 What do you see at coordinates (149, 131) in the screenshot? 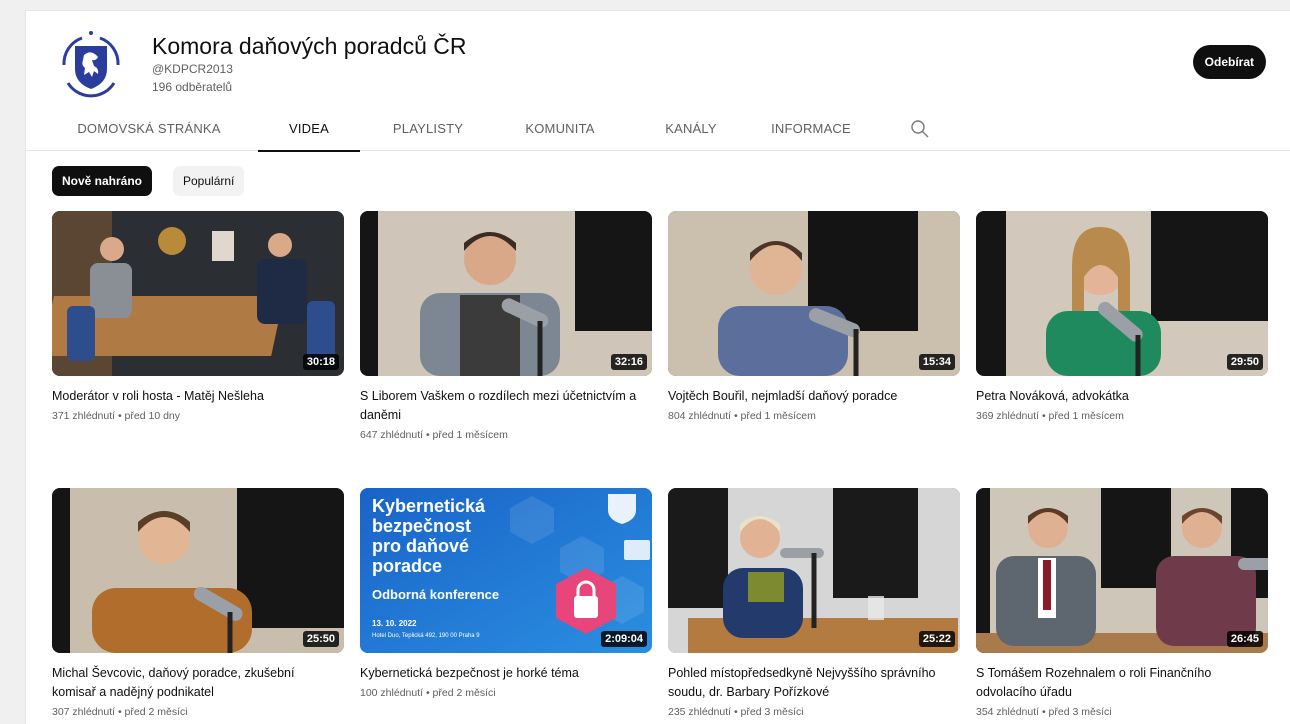
I see `tab-home: DOMOVSKÁ STRÁNKA` at bounding box center [149, 131].